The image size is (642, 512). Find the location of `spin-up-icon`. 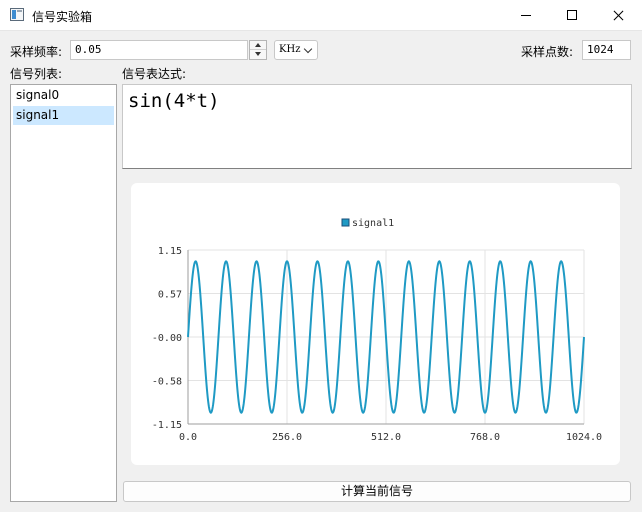

spin-up-icon is located at coordinates (258, 45).